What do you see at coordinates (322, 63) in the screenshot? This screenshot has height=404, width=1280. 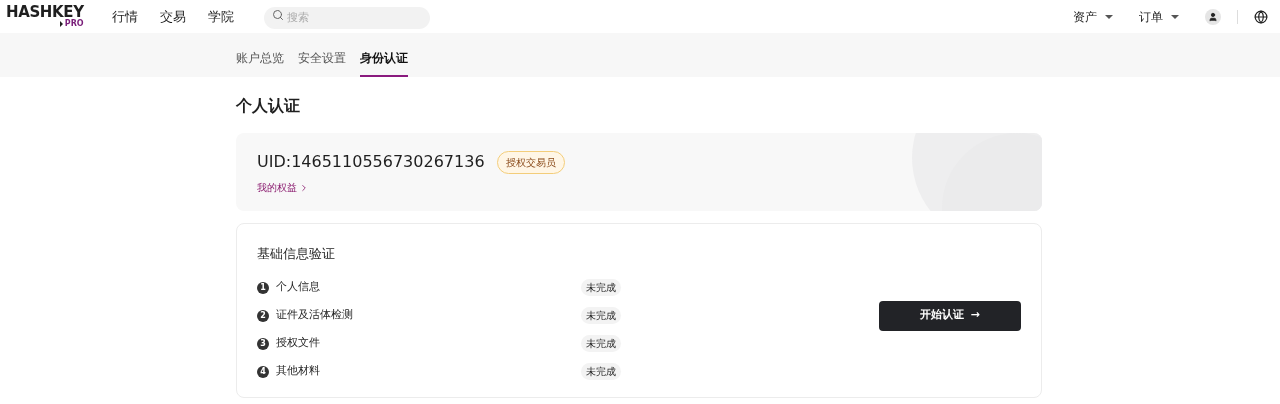 I see `tab: 安全设置` at bounding box center [322, 63].